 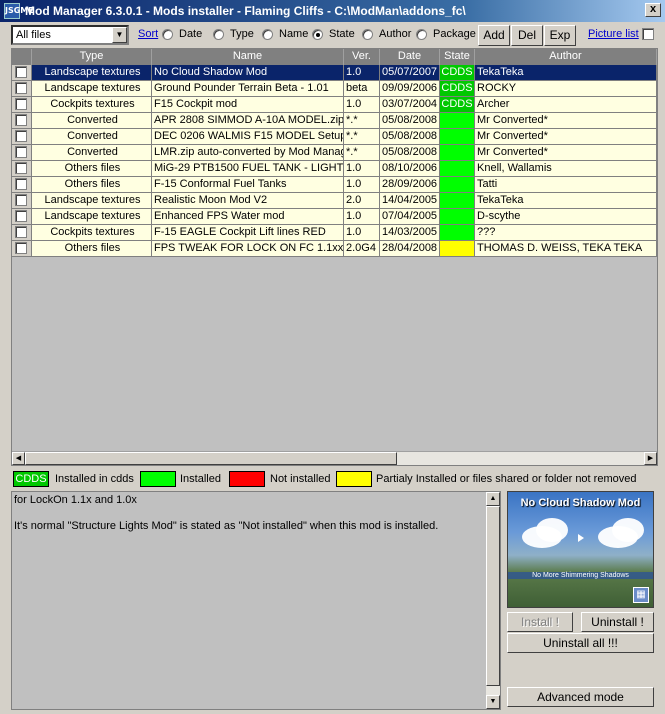 I want to click on column-header-state: State, so click(x=457, y=57).